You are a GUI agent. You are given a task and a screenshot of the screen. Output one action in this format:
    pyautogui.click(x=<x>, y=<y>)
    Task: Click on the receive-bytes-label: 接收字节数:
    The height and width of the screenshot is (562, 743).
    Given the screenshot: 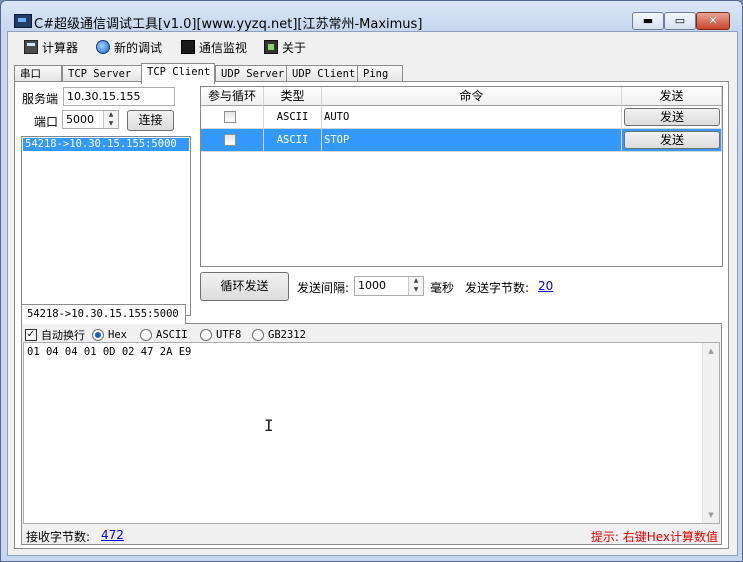 What is the action you would take?
    pyautogui.click(x=58, y=537)
    